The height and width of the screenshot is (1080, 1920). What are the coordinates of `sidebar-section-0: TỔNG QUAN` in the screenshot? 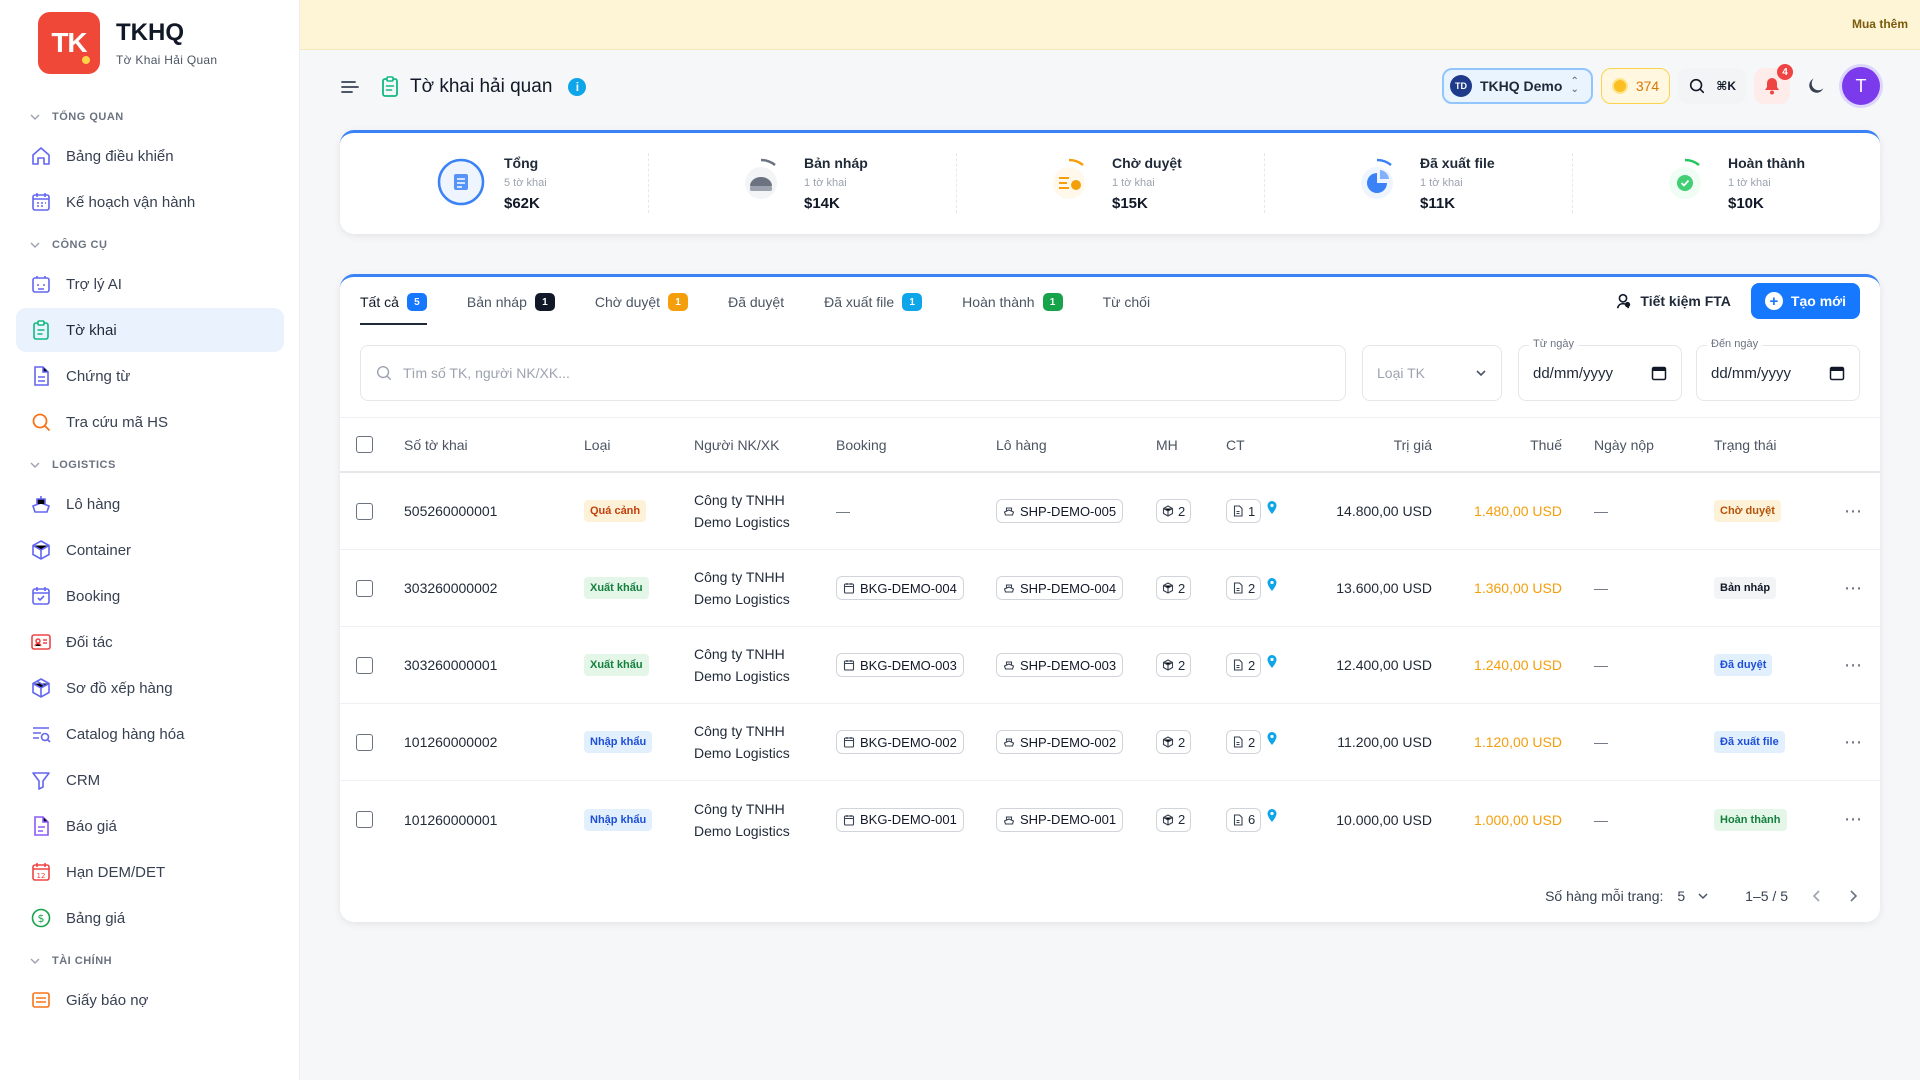 It's located at (150, 117).